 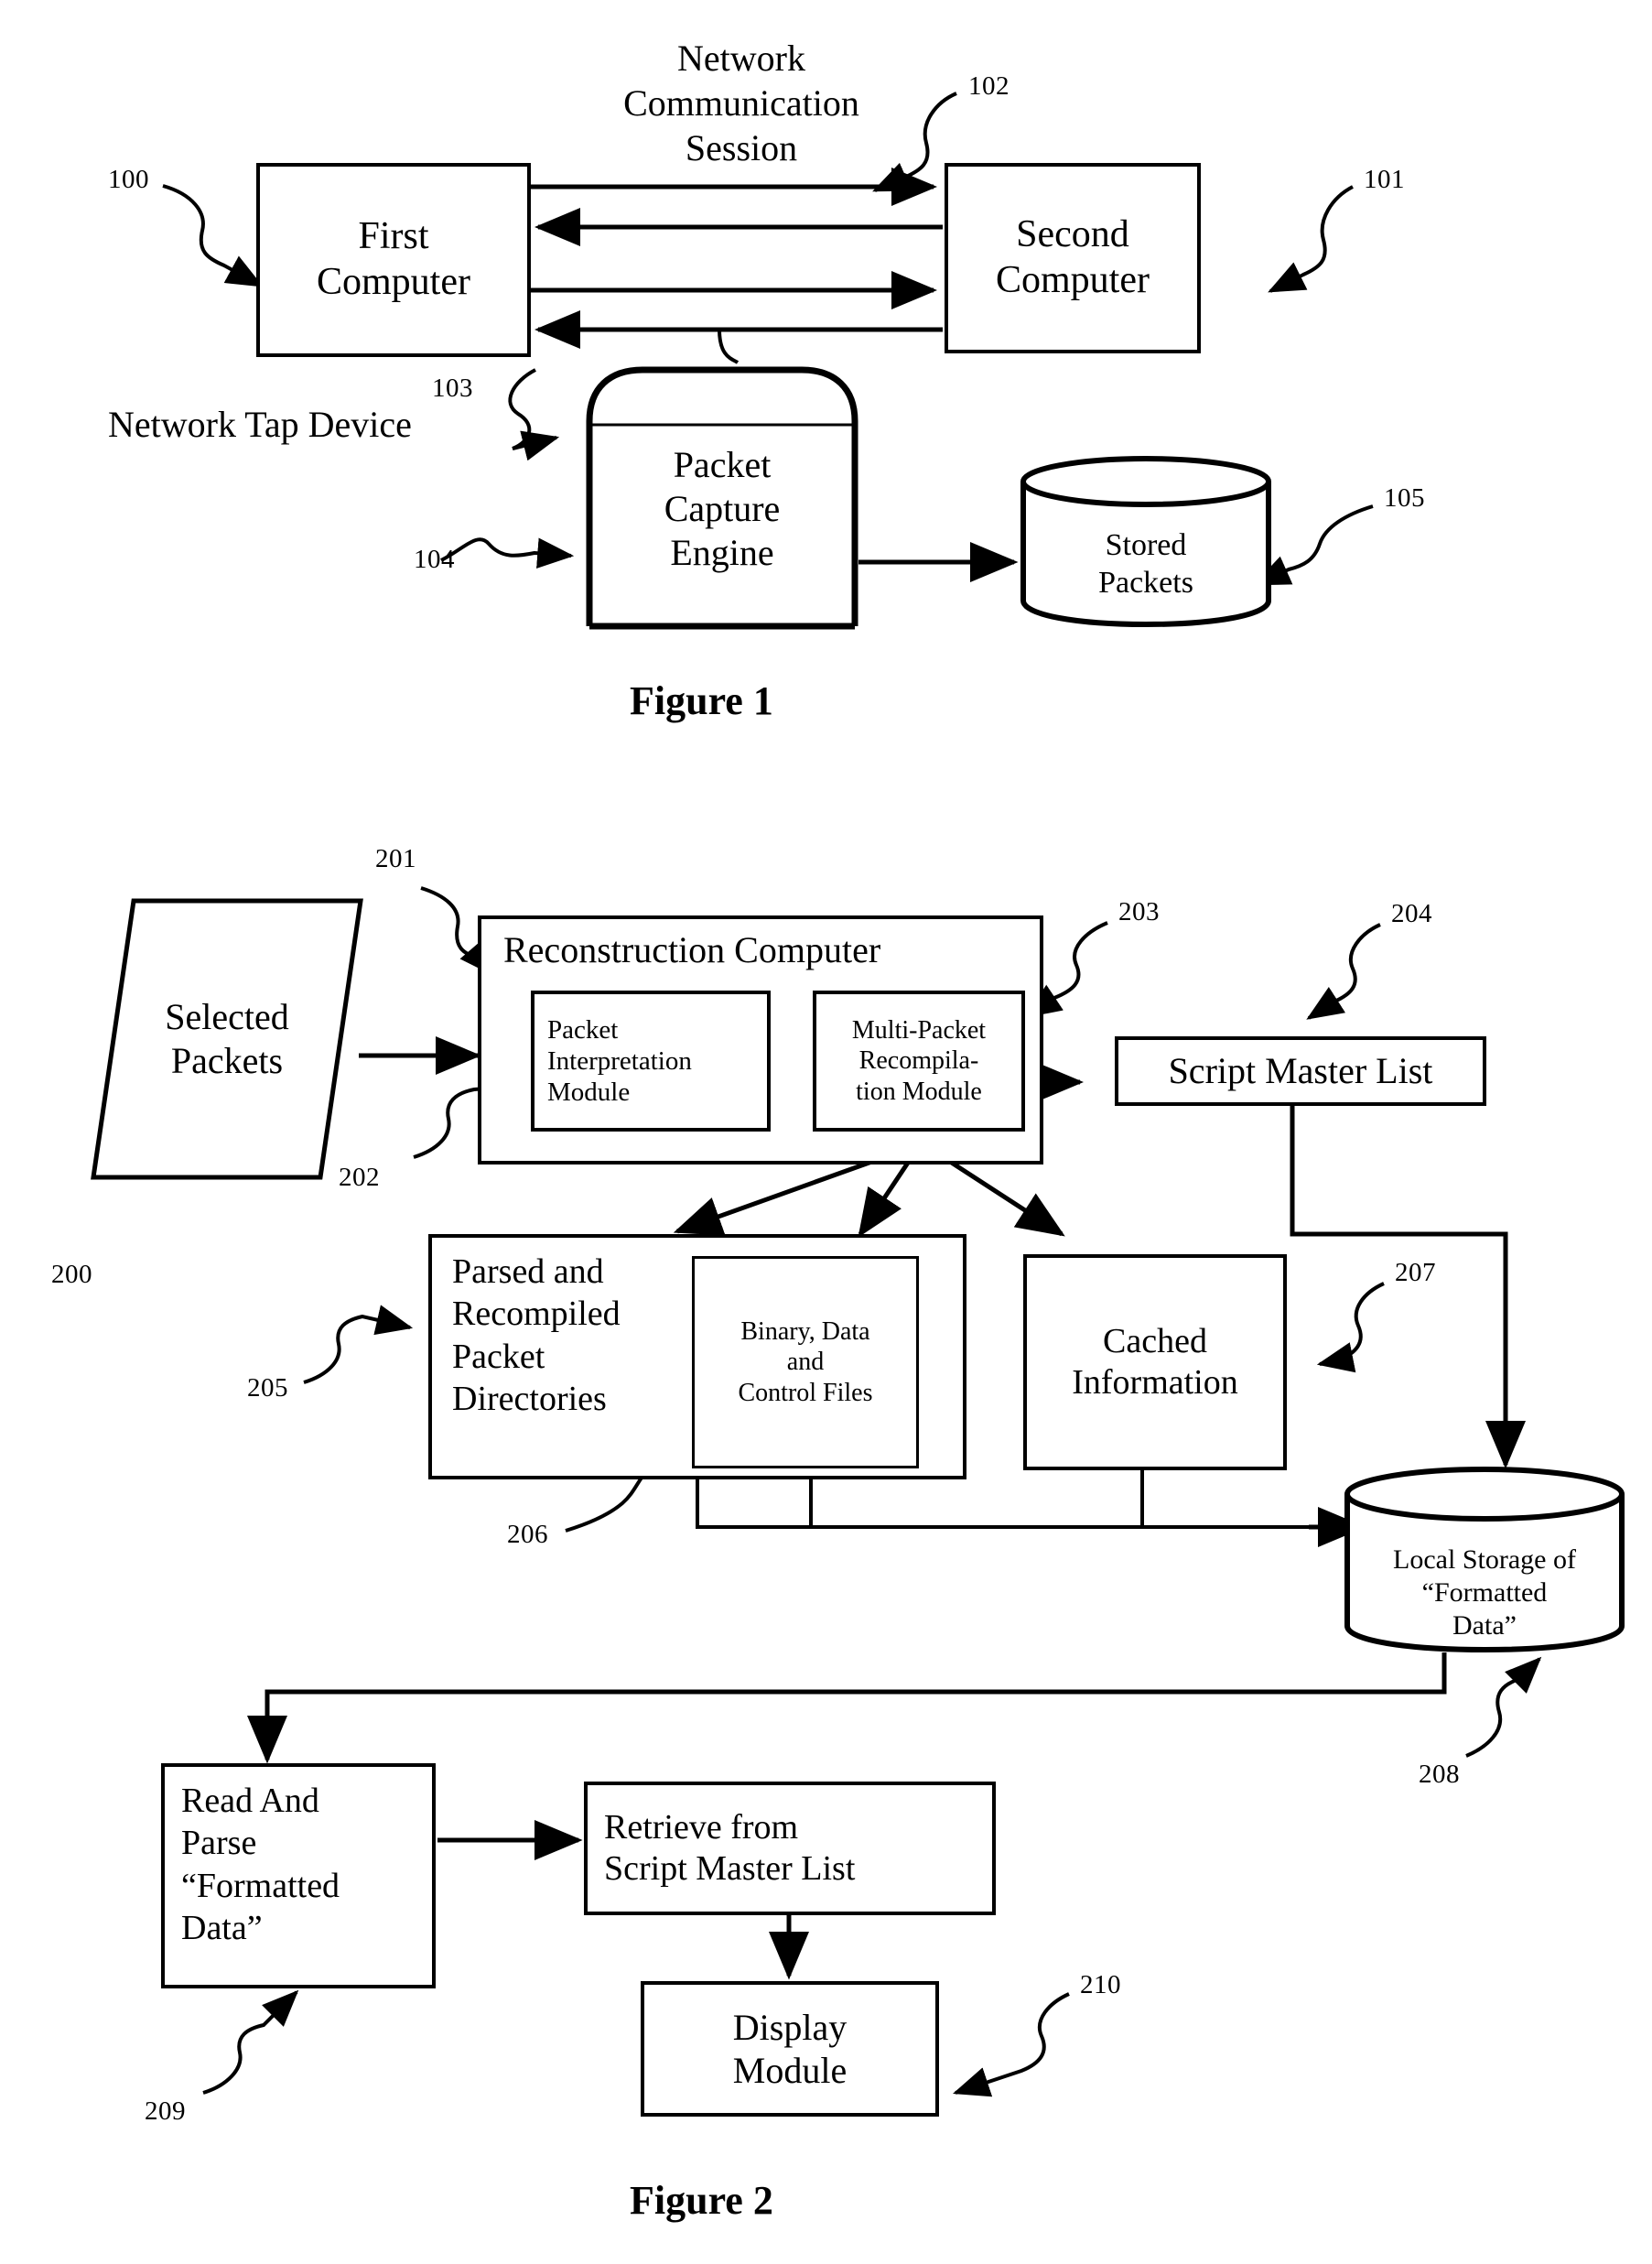 What do you see at coordinates (692, 949) in the screenshot?
I see `reconstruction-computer-label: Reconstruction Computer` at bounding box center [692, 949].